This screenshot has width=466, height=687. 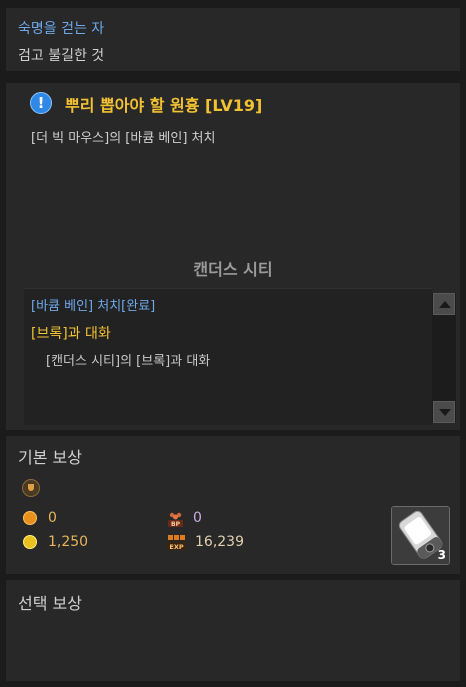 I want to click on quest-chapter-subtitle: 숙명을 걷는 자, so click(x=61, y=29).